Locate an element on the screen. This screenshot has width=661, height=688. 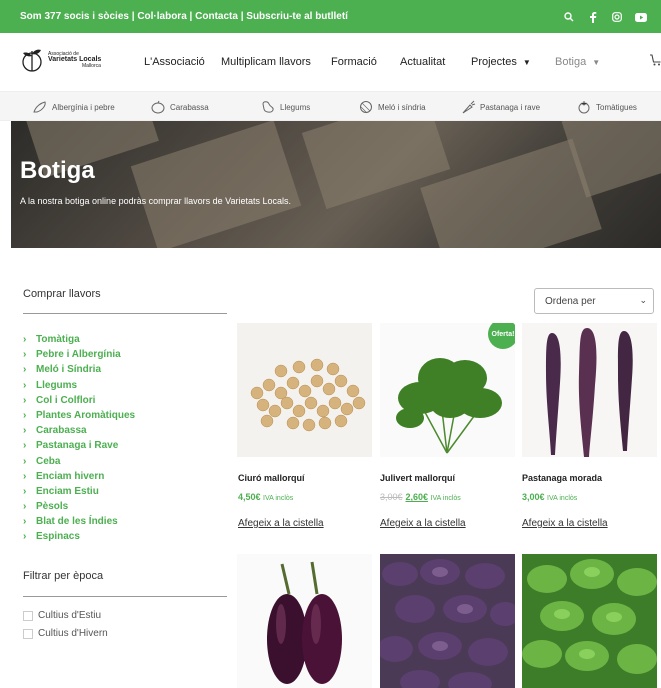
category-list-item: › Enciam Estiu is located at coordinates (79, 491).